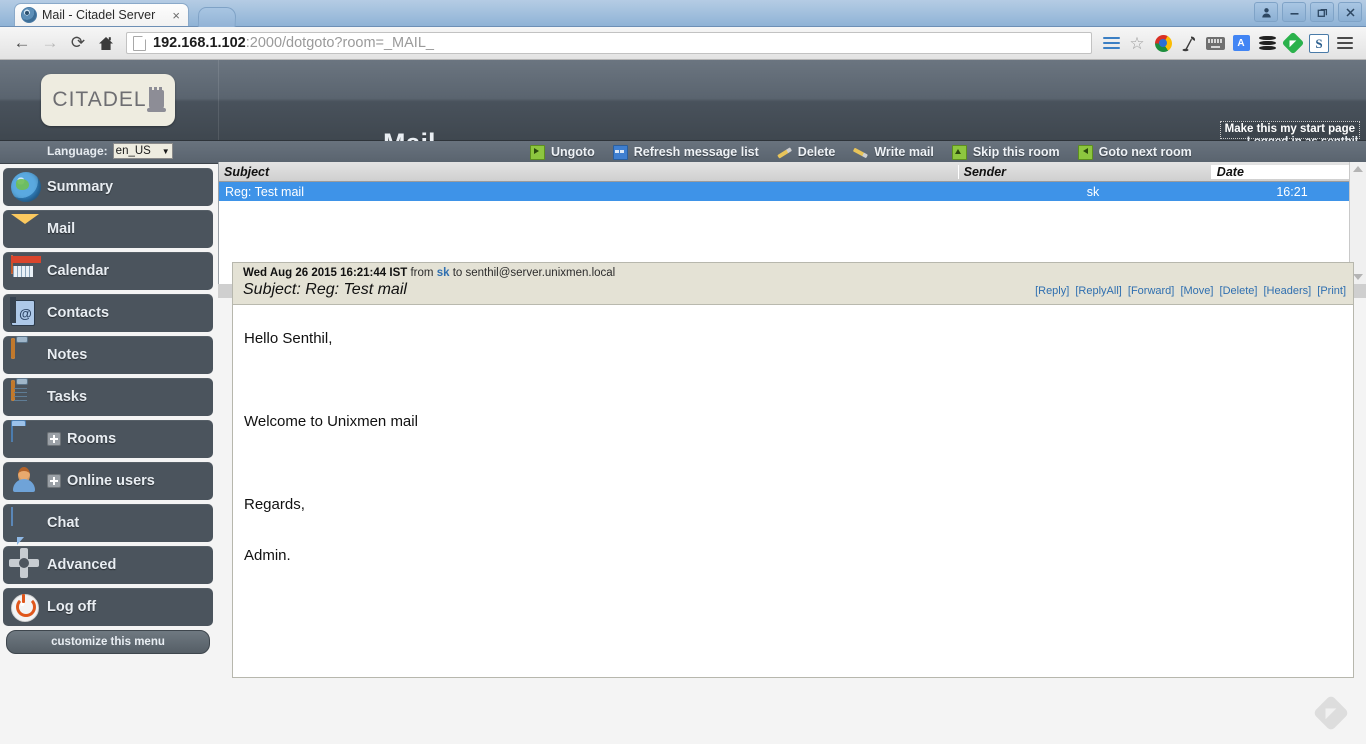 This screenshot has width=1366, height=744. Describe the element at coordinates (26, 396) in the screenshot. I see `checklist-icon-wrap` at that location.